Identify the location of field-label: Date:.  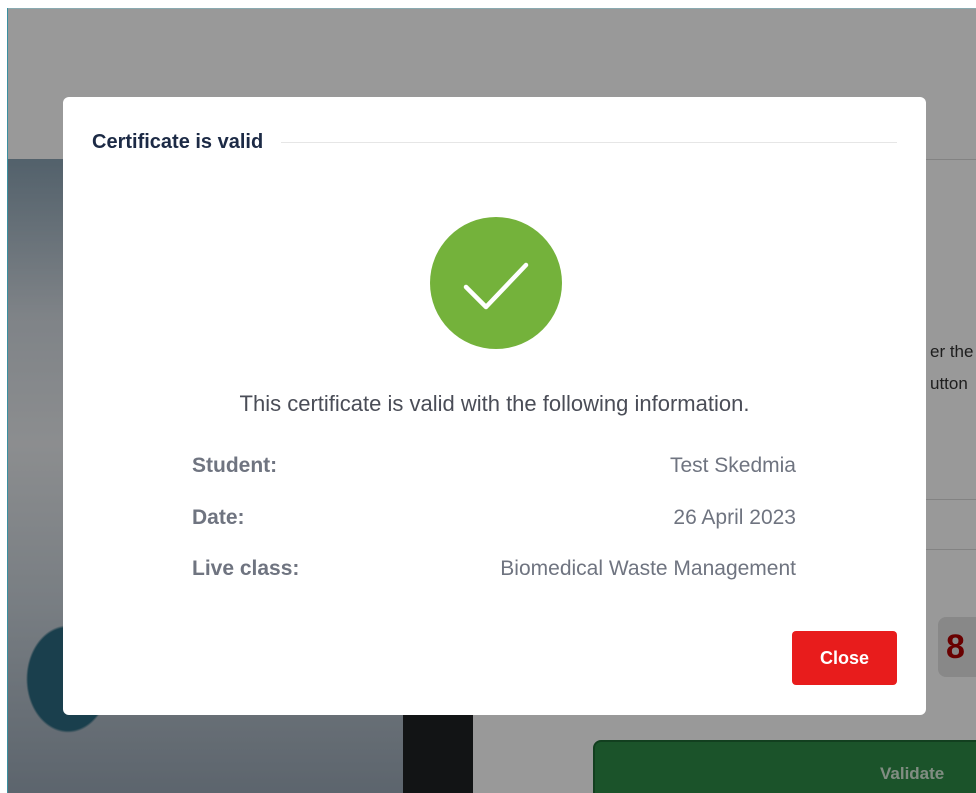
(218, 517).